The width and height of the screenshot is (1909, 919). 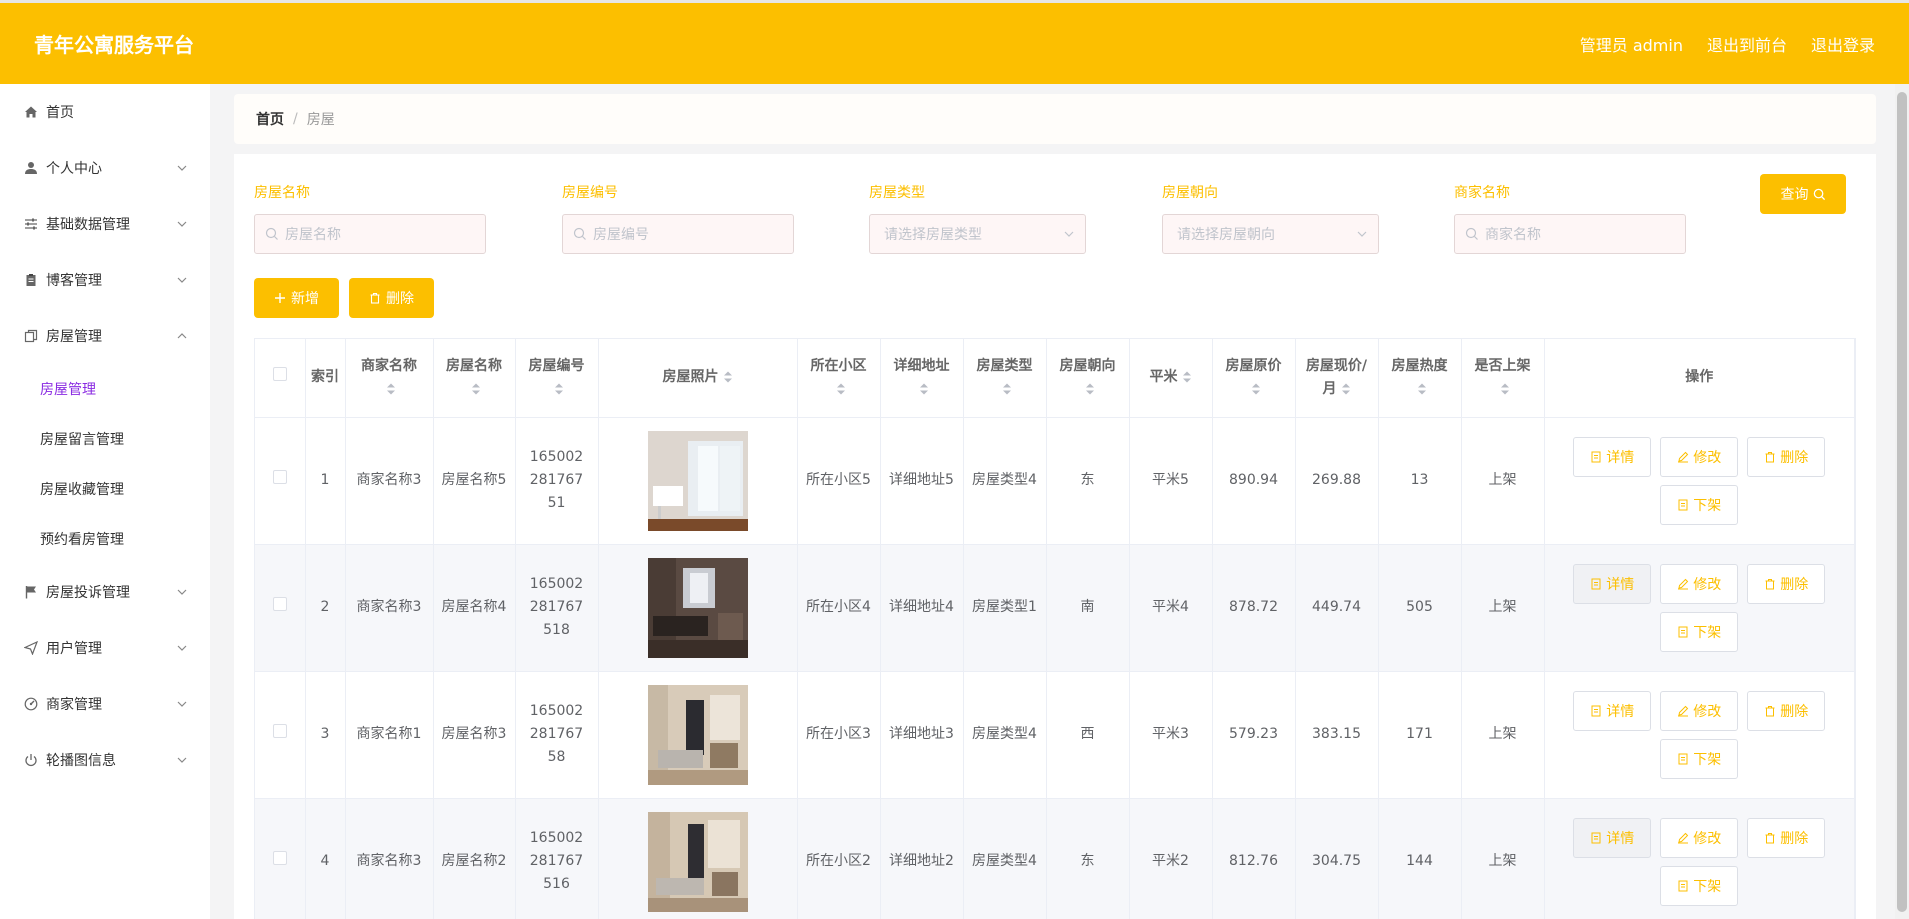 I want to click on cell-orig-price: 878.72, so click(x=1254, y=608).